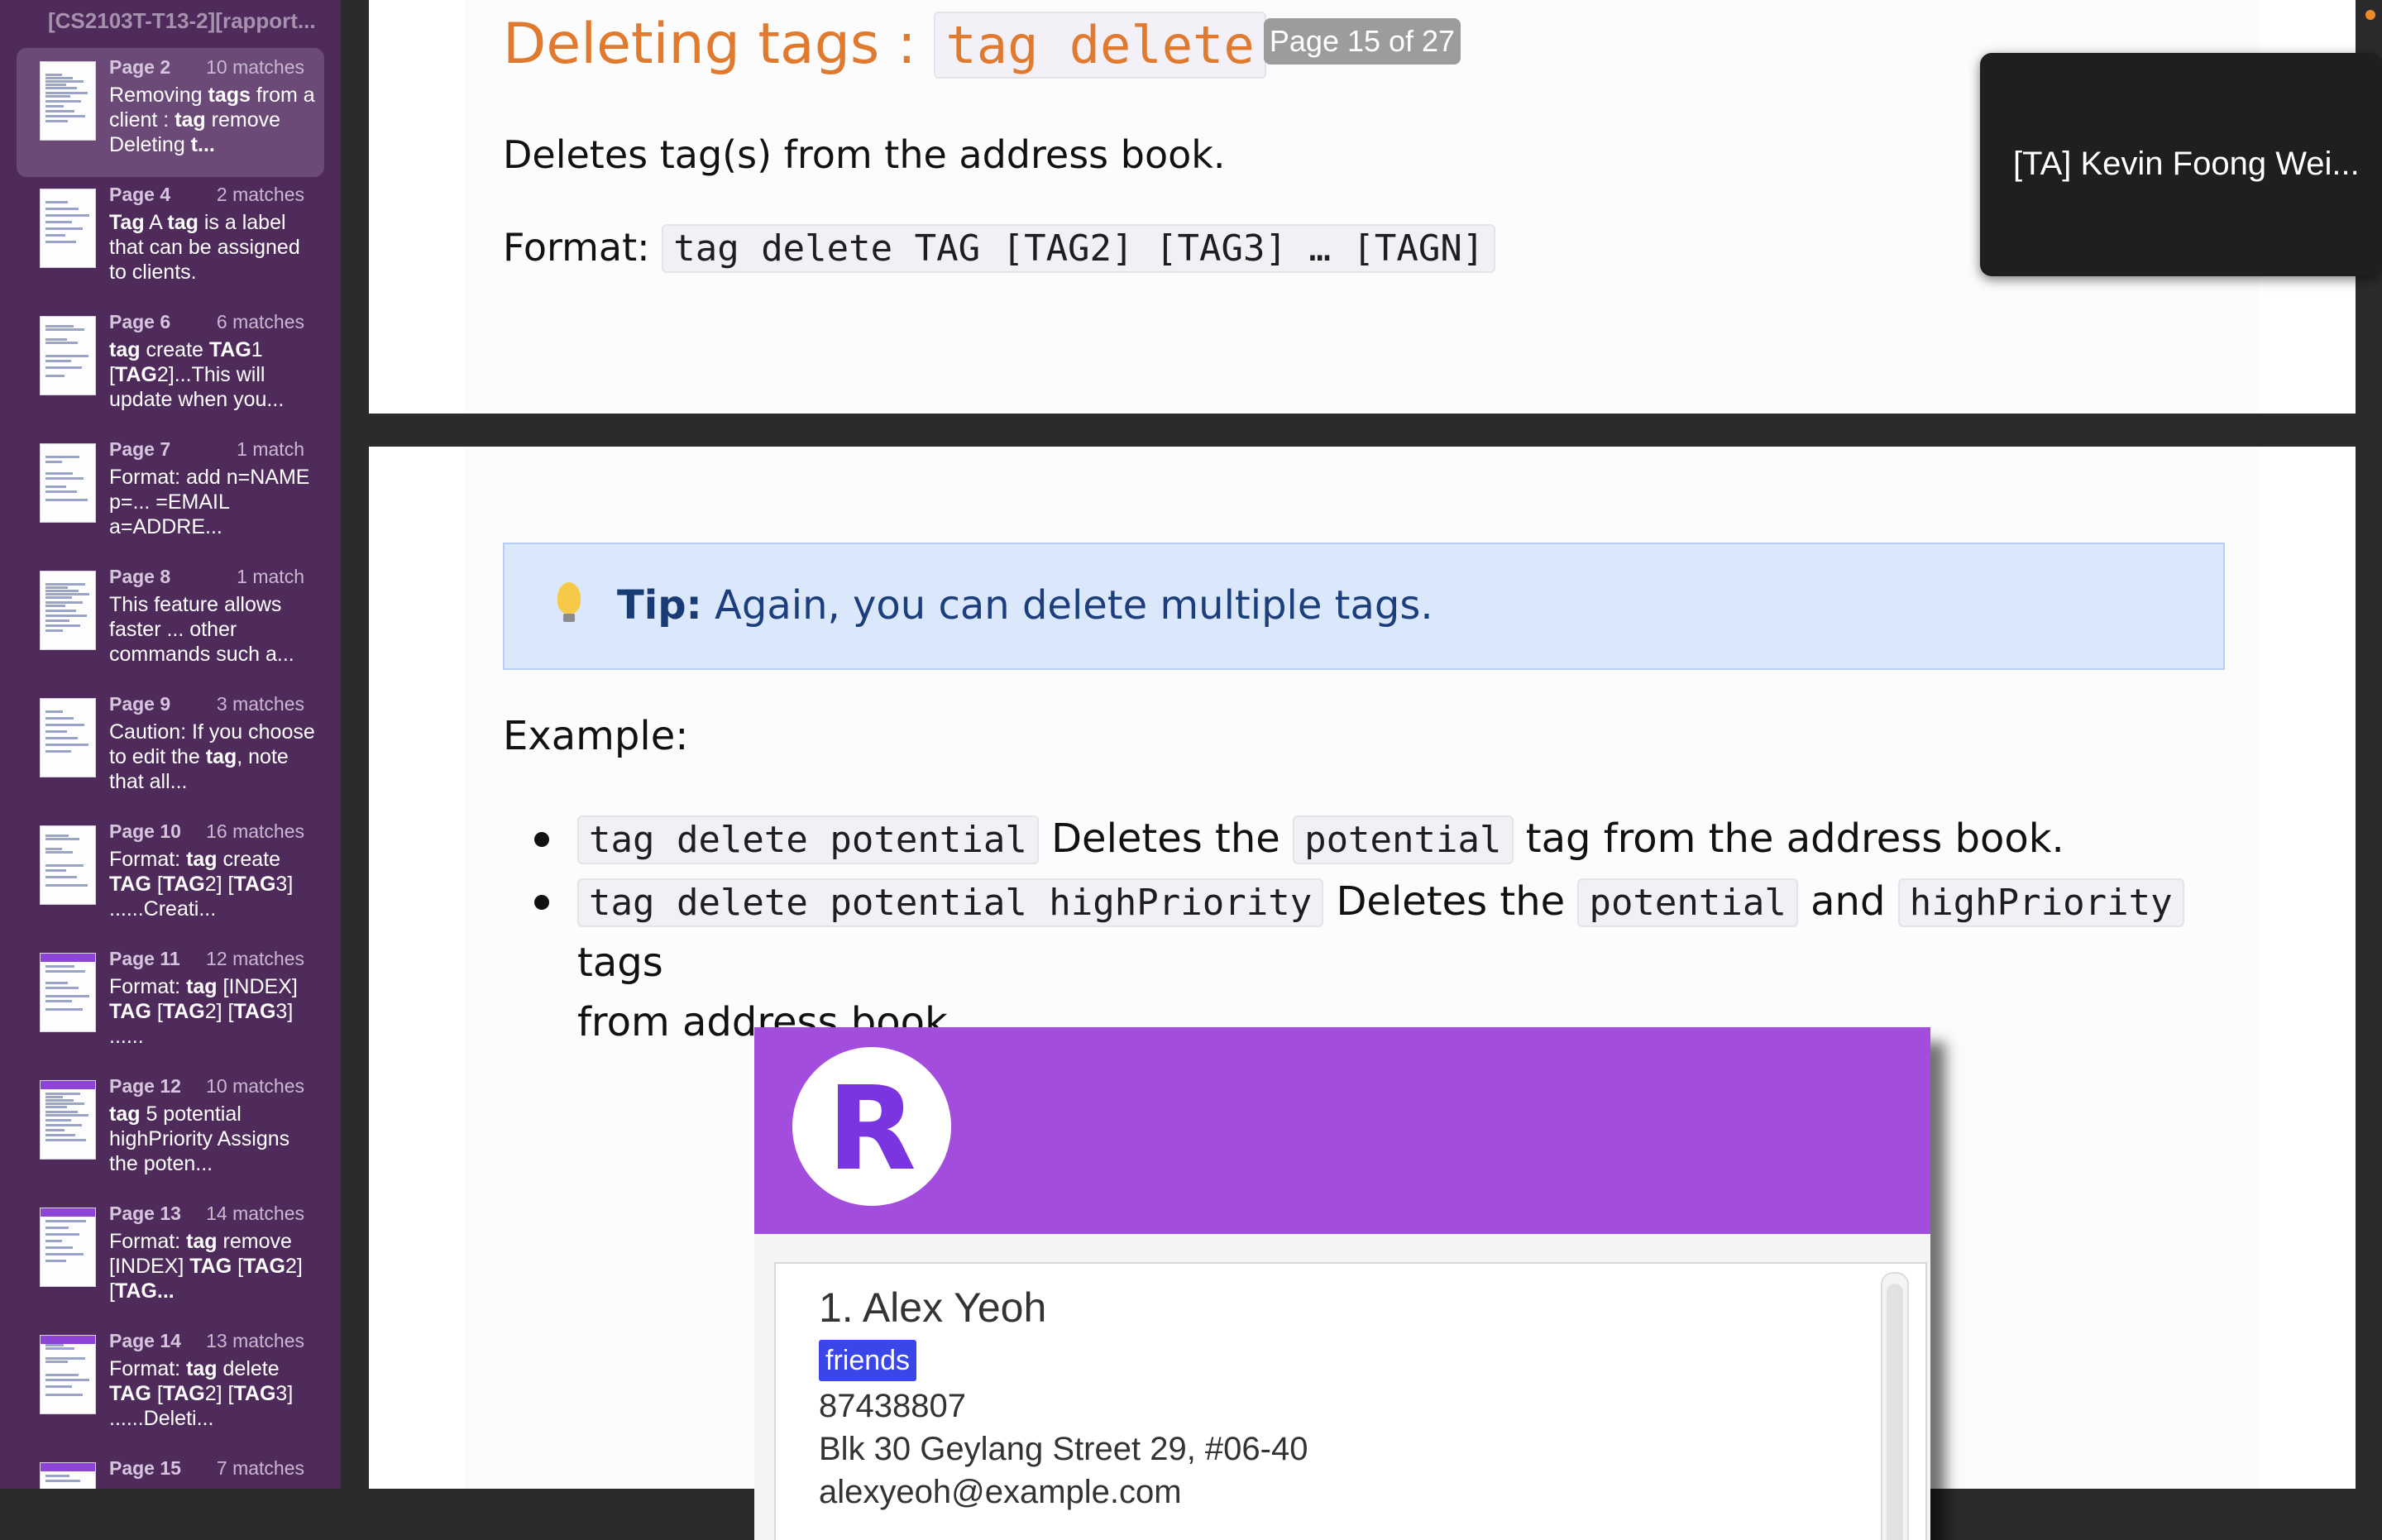 The width and height of the screenshot is (2382, 1540). I want to click on result-page-number: Page 10, so click(145, 831).